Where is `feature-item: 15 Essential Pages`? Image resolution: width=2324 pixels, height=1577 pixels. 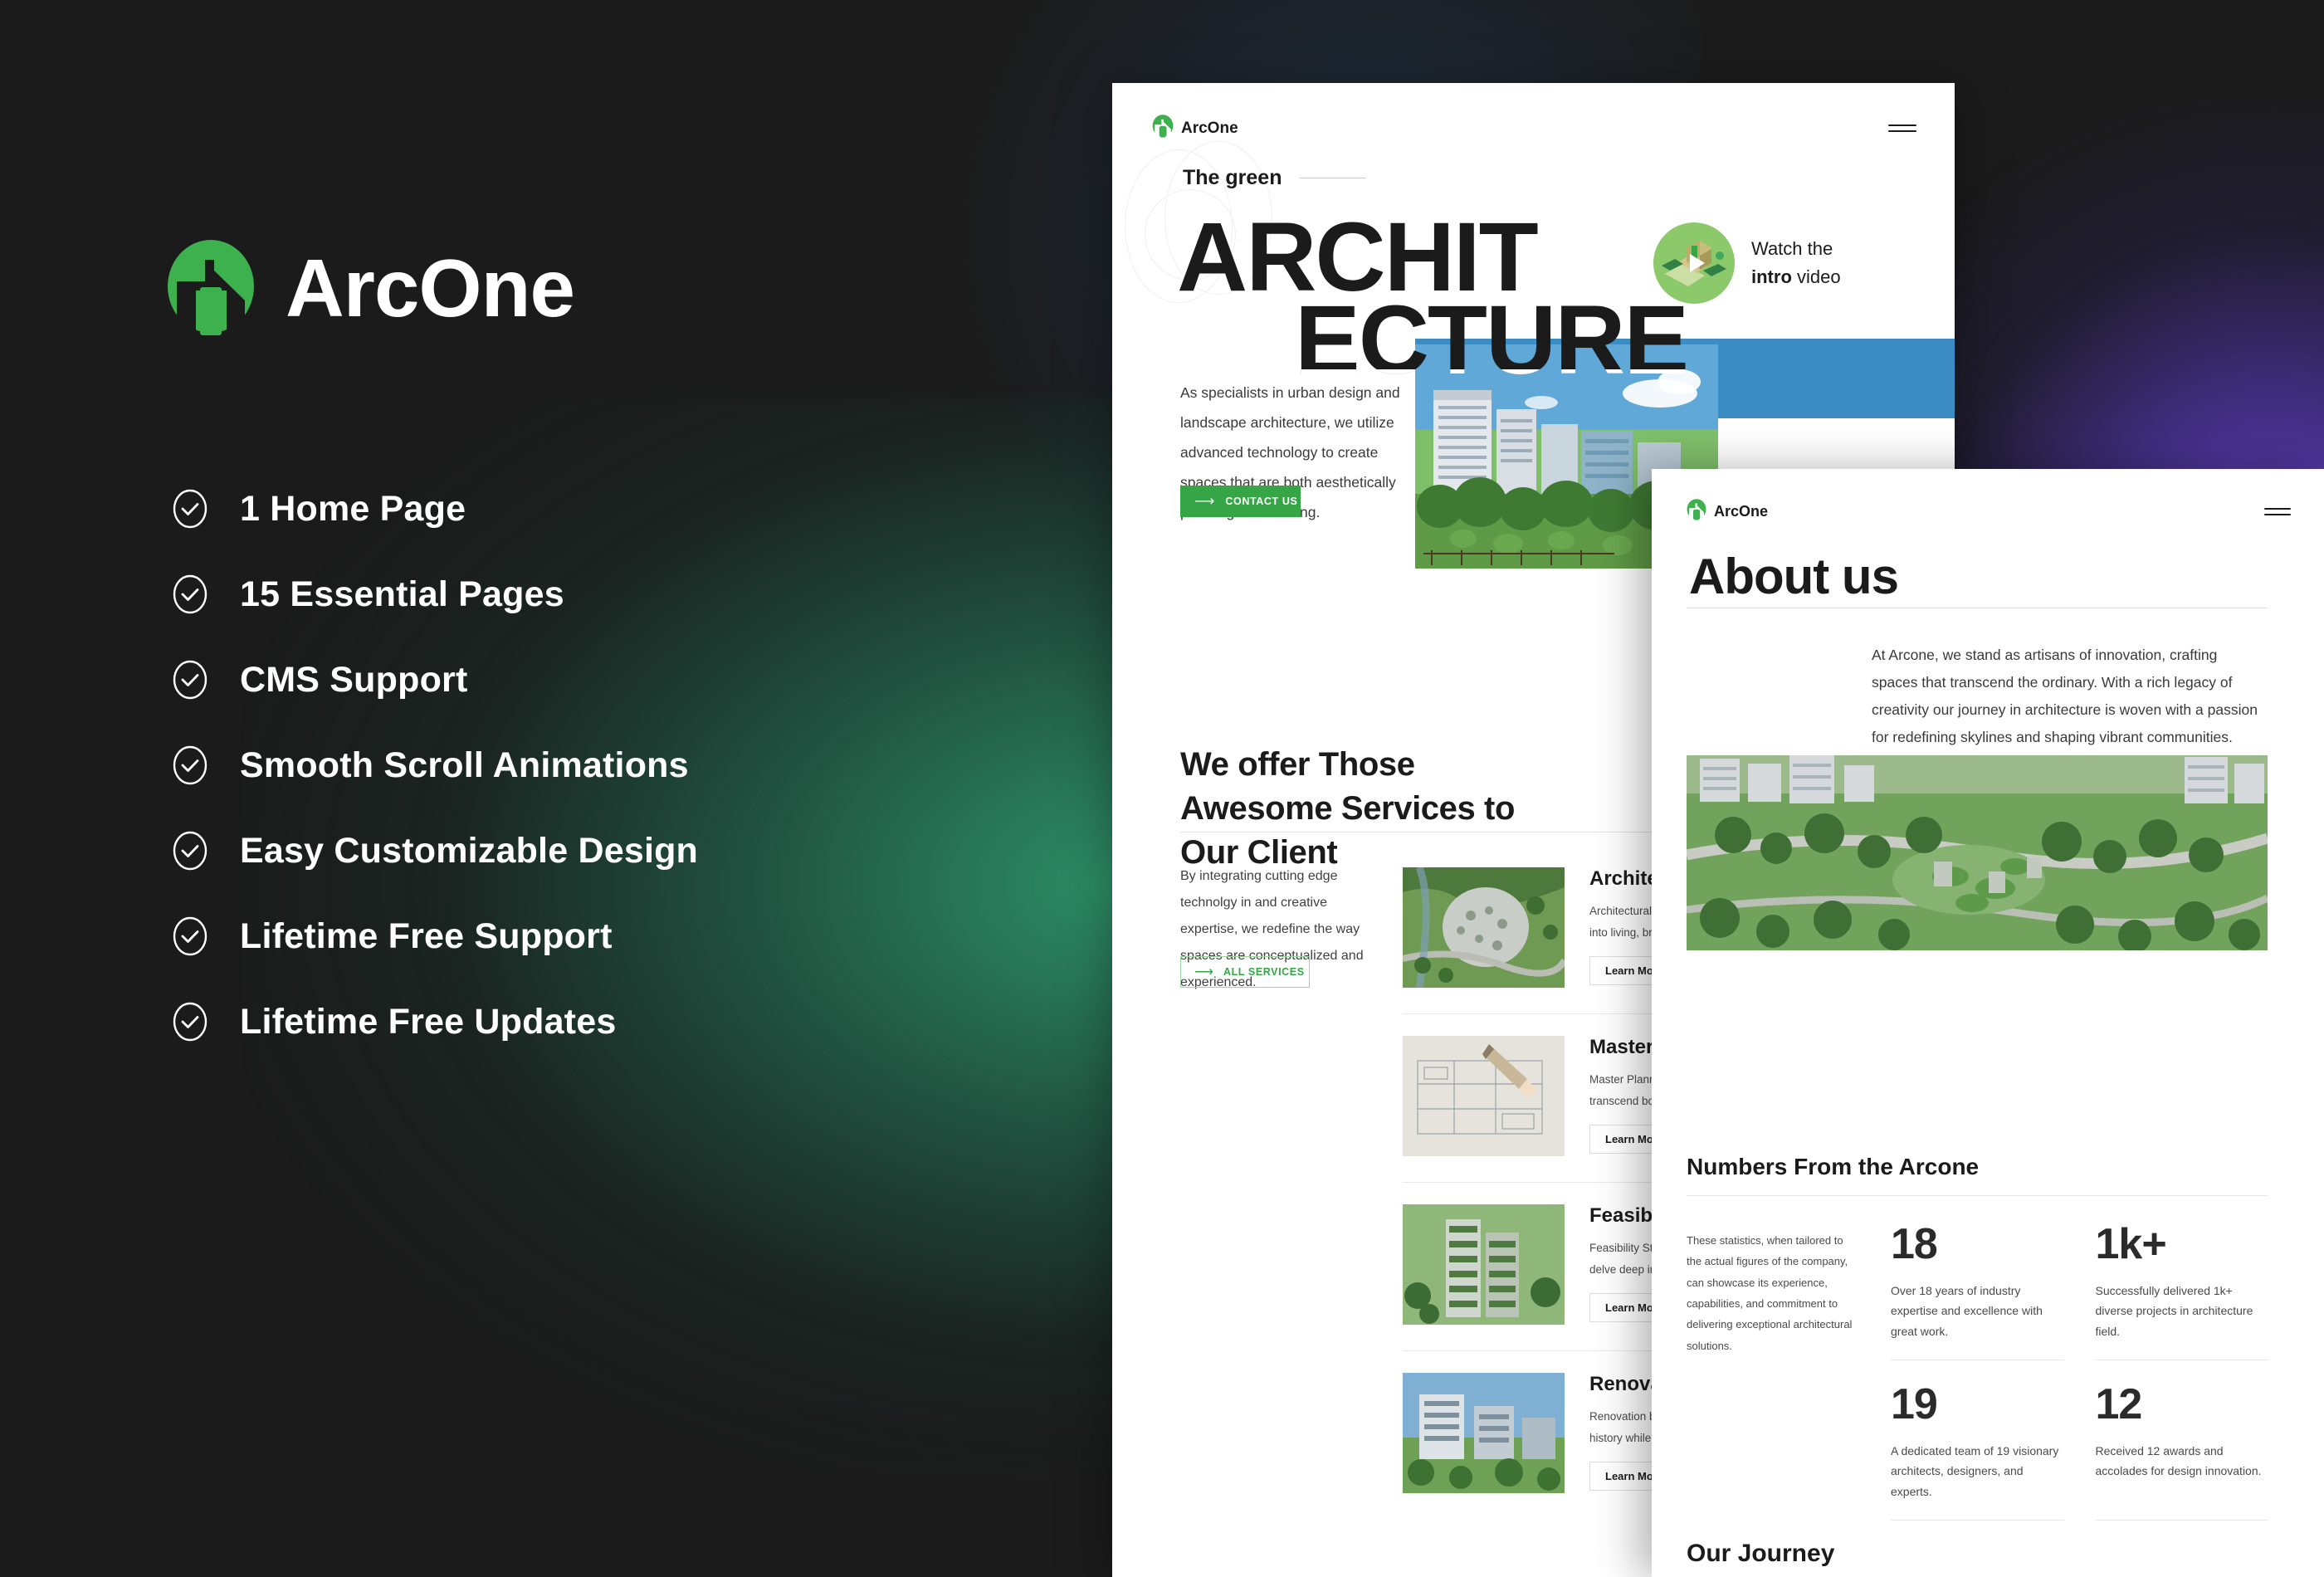
feature-item: 15 Essential Pages is located at coordinates (434, 594).